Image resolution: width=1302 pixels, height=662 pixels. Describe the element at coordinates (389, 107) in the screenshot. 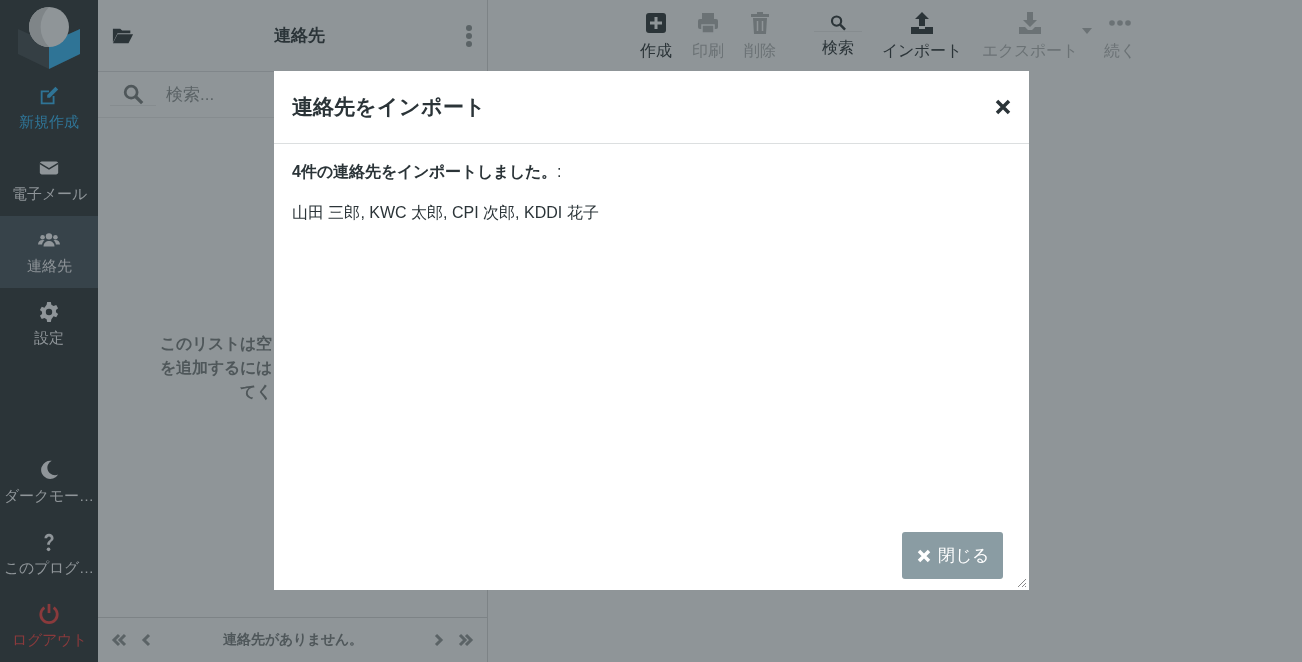

I see `dialog-title: 連絡先をインポート` at that location.